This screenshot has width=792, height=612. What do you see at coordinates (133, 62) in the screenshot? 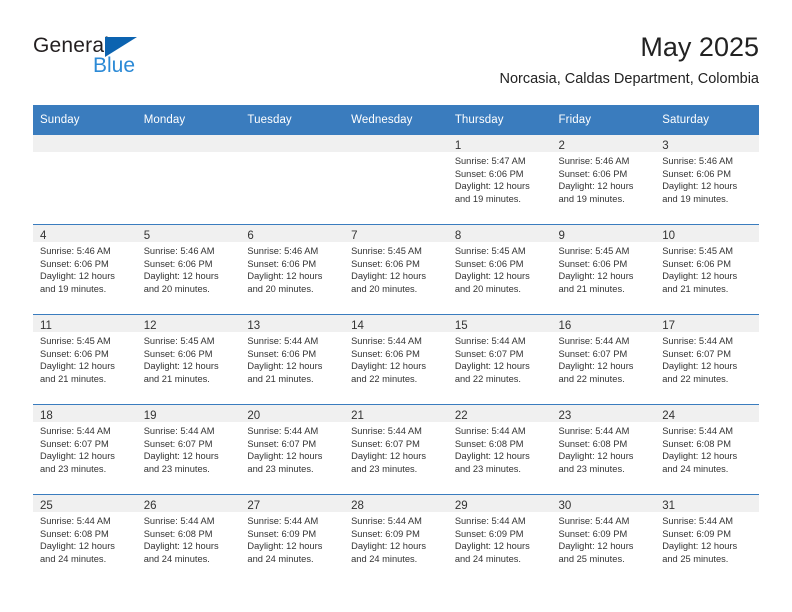
I see `general-blue-logo: General Blue` at bounding box center [133, 62].